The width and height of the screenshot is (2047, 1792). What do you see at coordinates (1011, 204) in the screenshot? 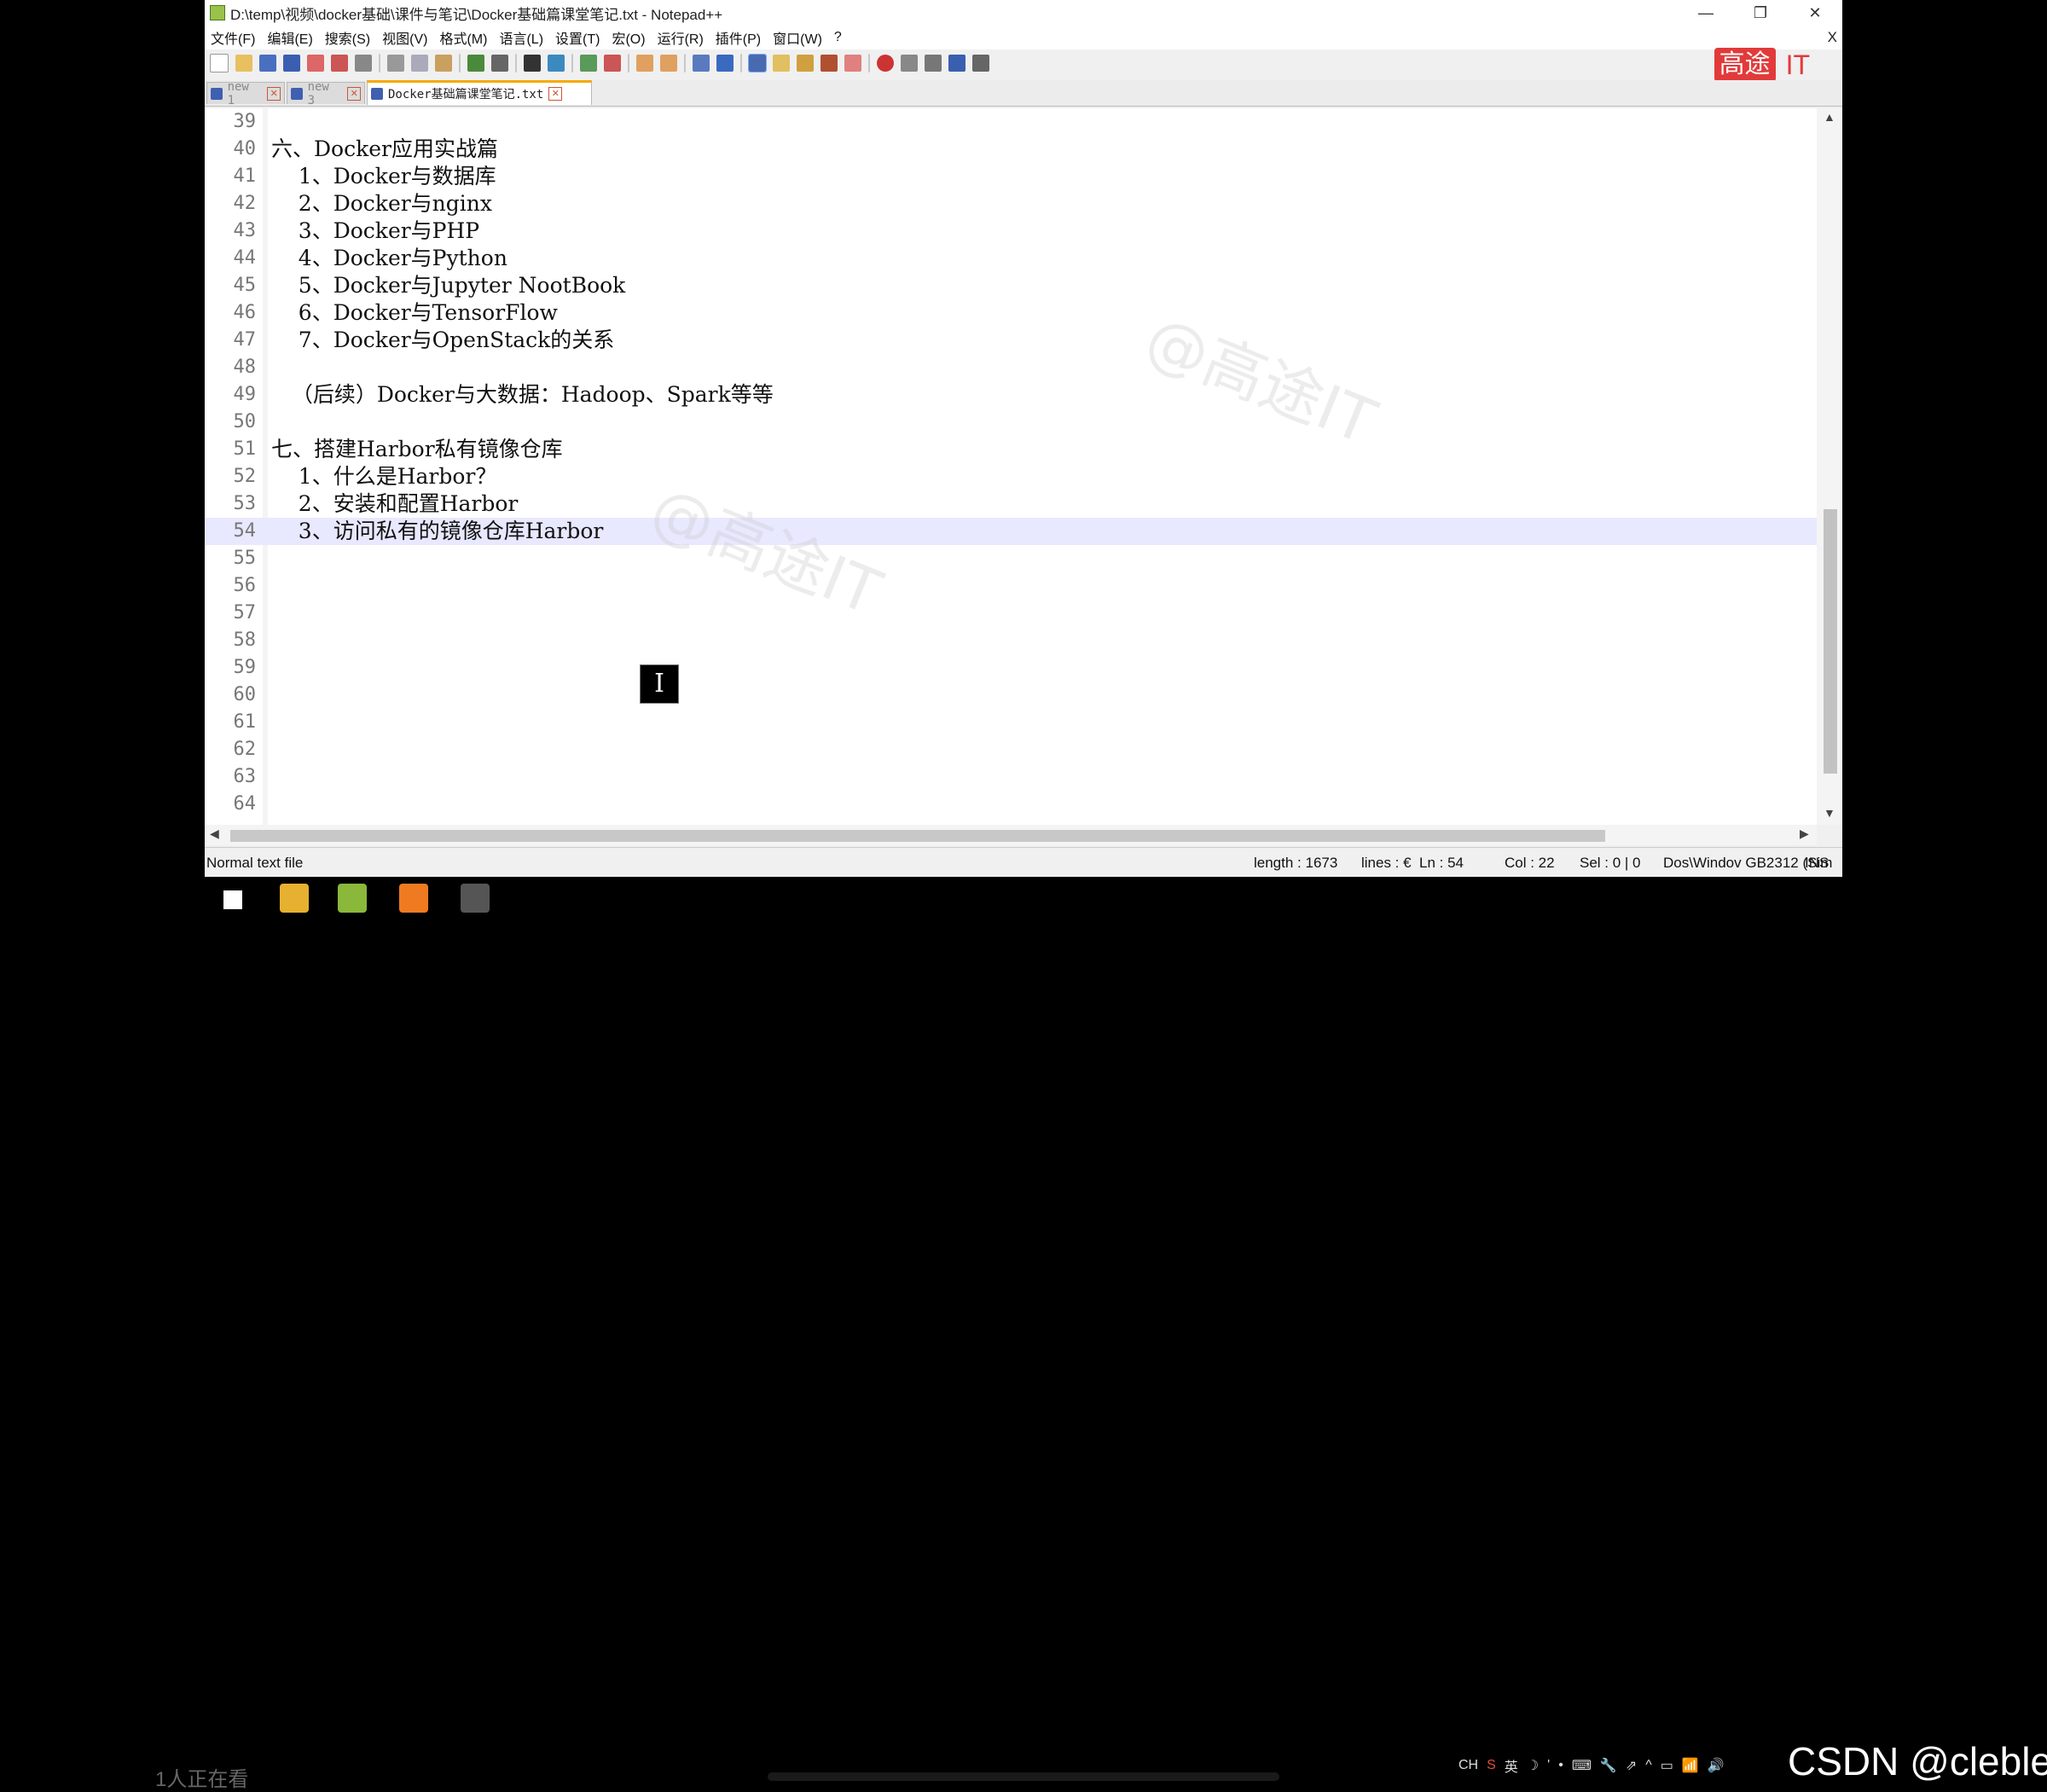
I see `editor-line: 42 2、Docker与nginx` at bounding box center [1011, 204].